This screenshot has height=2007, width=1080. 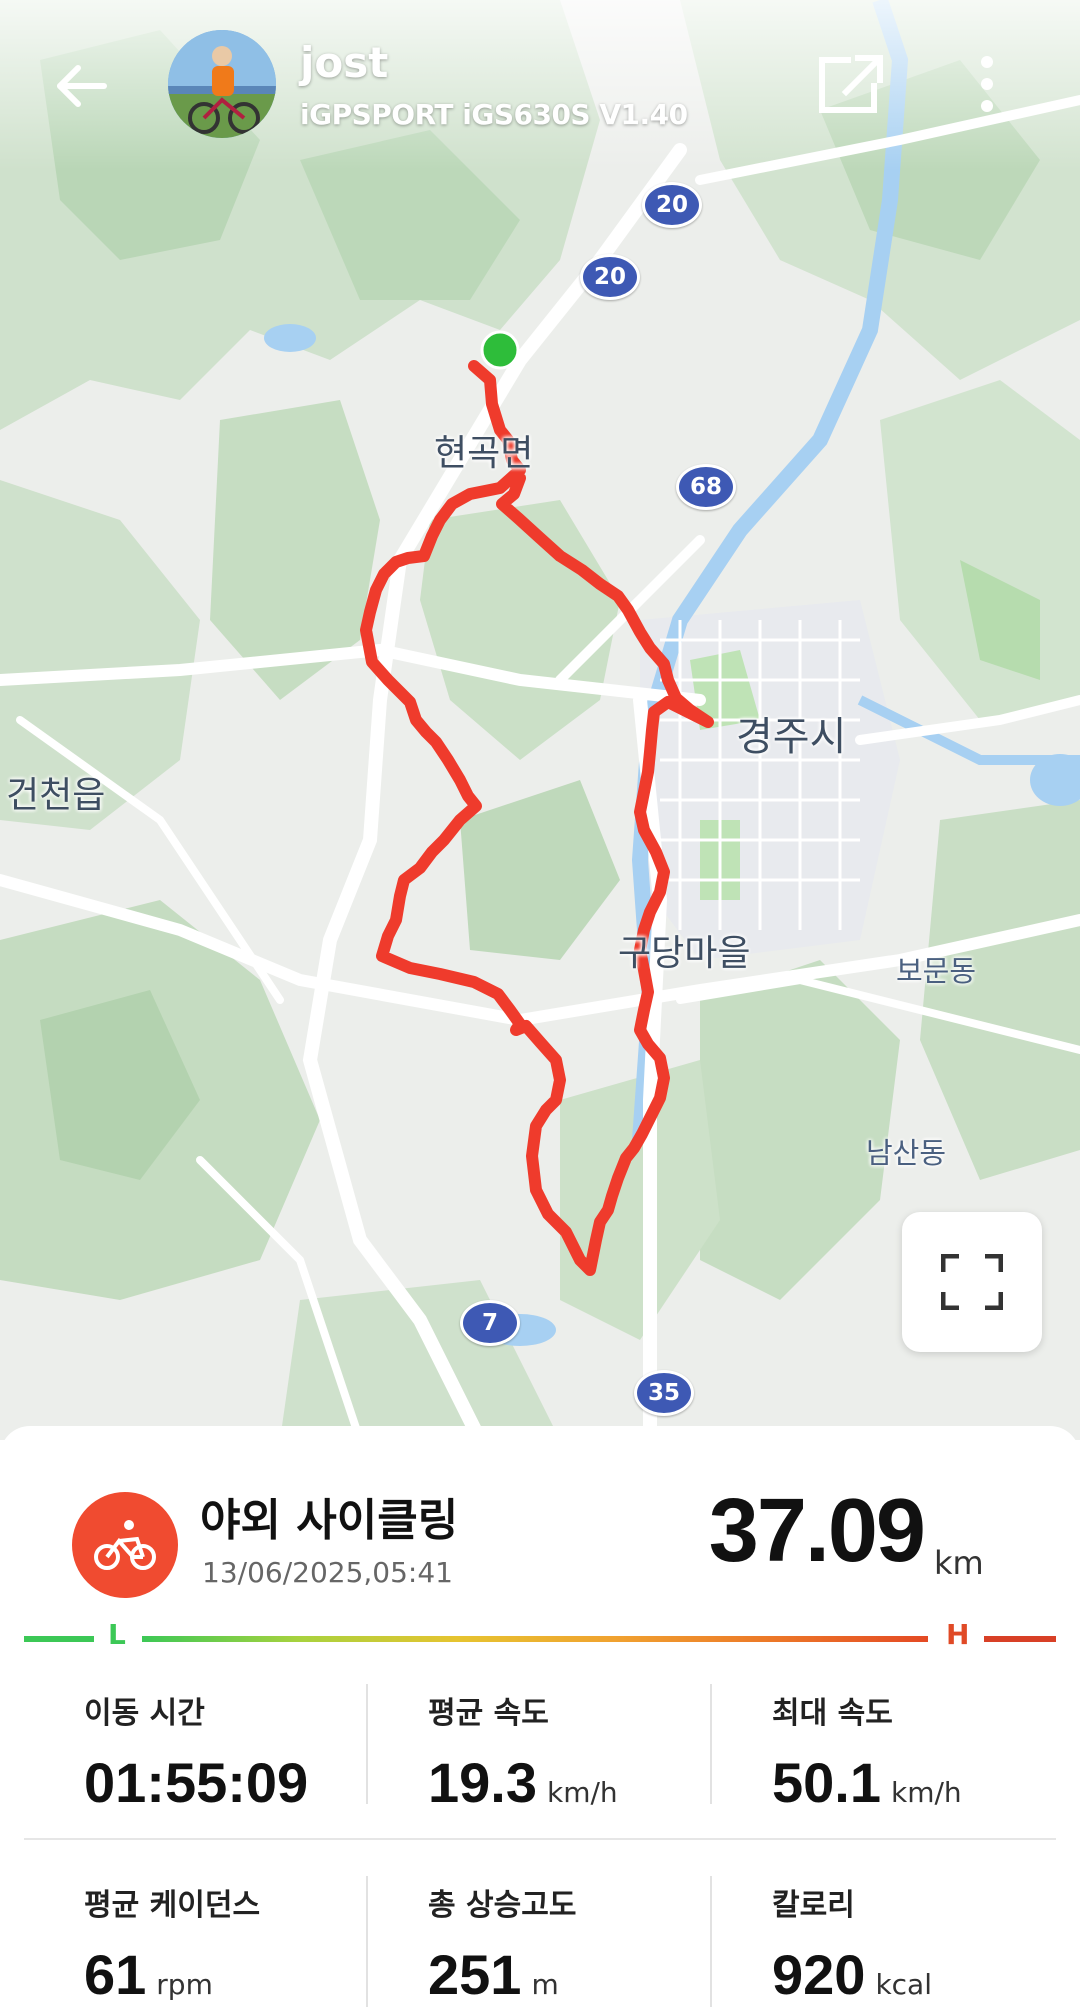 I want to click on distance-unit: km, so click(x=959, y=1563).